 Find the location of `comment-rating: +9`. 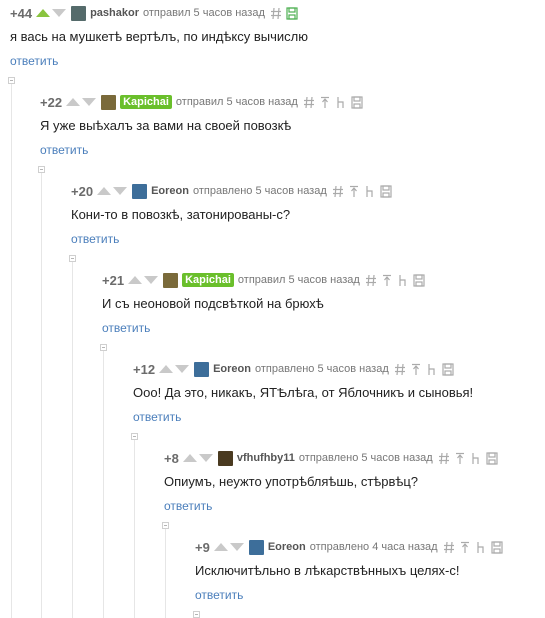

comment-rating: +9 is located at coordinates (202, 547).